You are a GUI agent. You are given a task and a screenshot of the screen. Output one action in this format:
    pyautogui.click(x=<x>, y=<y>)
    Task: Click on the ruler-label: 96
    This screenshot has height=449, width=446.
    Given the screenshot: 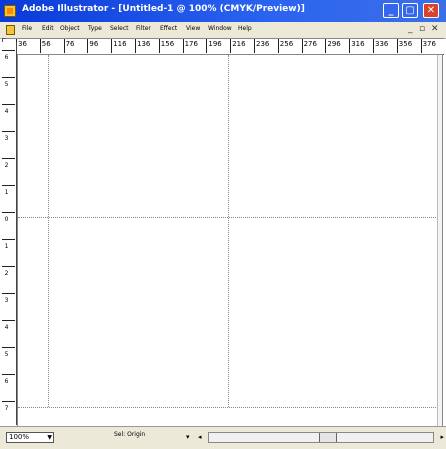 What is the action you would take?
    pyautogui.click(x=94, y=44)
    